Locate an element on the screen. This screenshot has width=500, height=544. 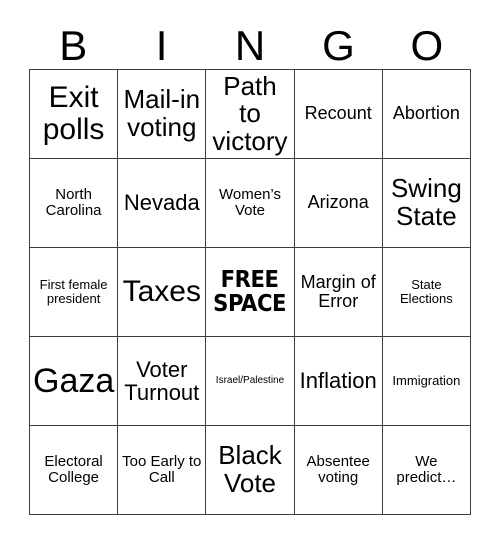
bingo-cell-free-space: FREE SPACE is located at coordinates (250, 292).